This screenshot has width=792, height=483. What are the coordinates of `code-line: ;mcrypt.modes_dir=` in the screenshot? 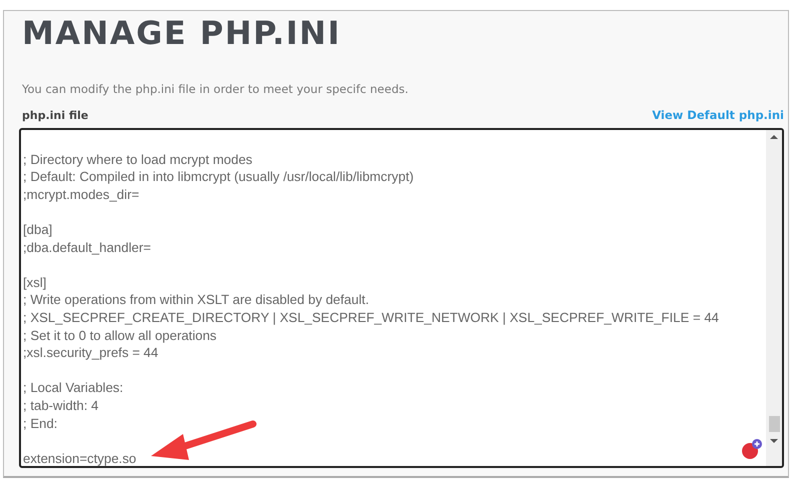 It's located at (81, 195).